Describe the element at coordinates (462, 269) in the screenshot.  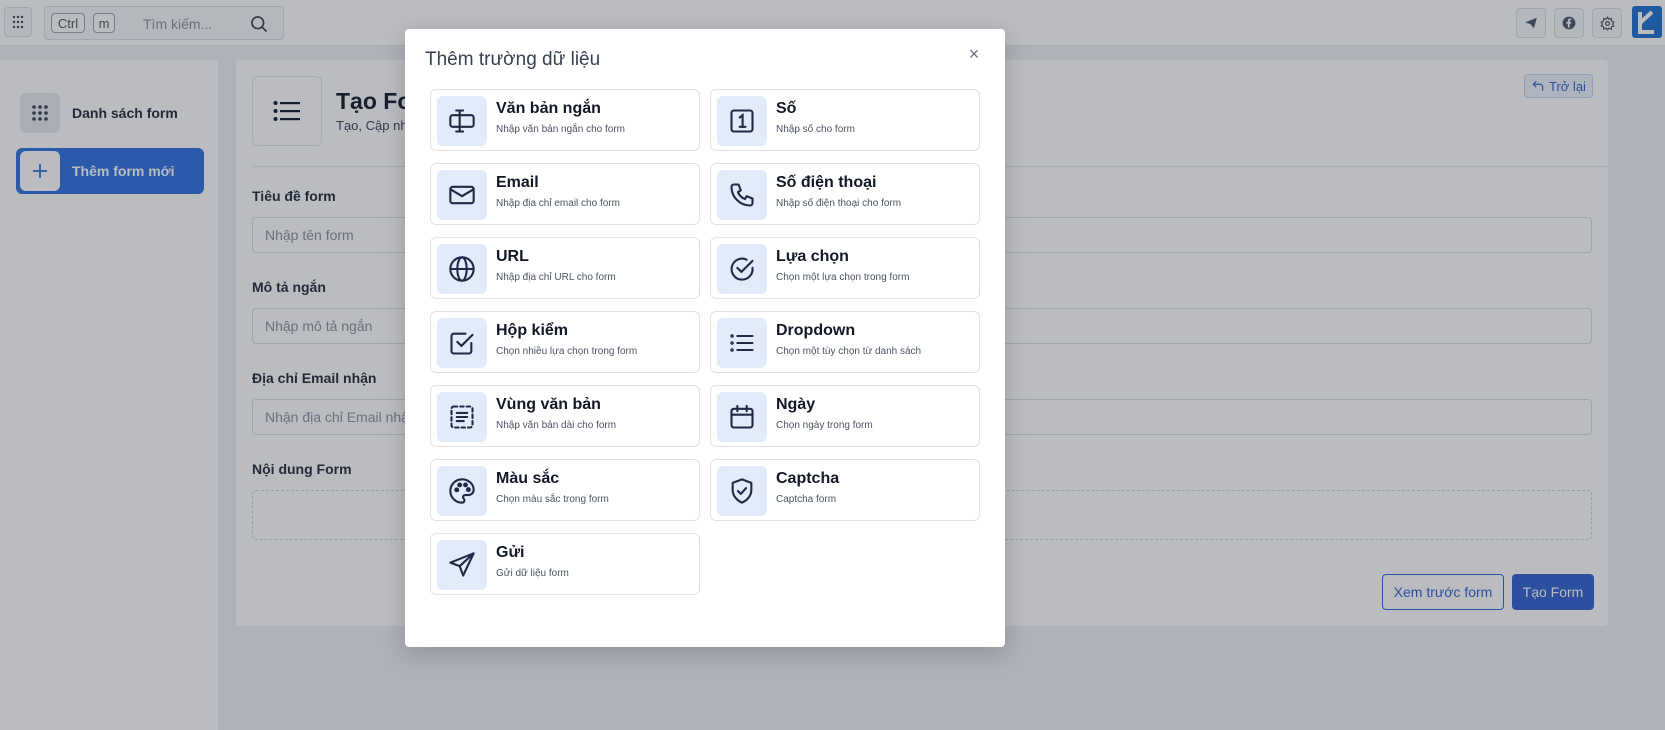
I see `globe-icon` at that location.